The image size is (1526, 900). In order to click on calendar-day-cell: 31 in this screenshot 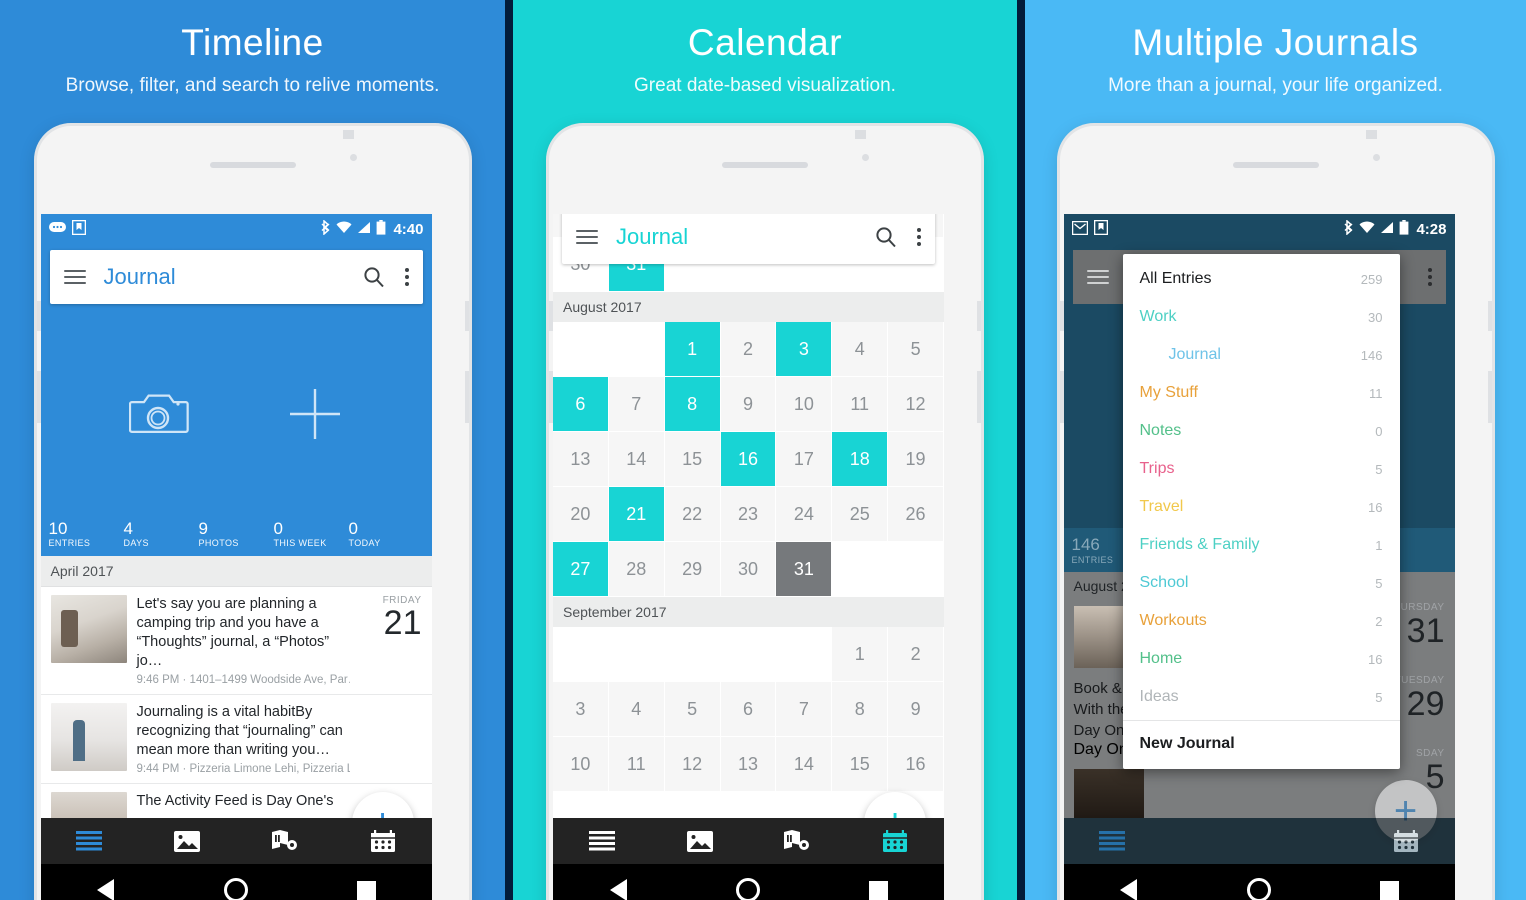, I will do `click(804, 569)`.